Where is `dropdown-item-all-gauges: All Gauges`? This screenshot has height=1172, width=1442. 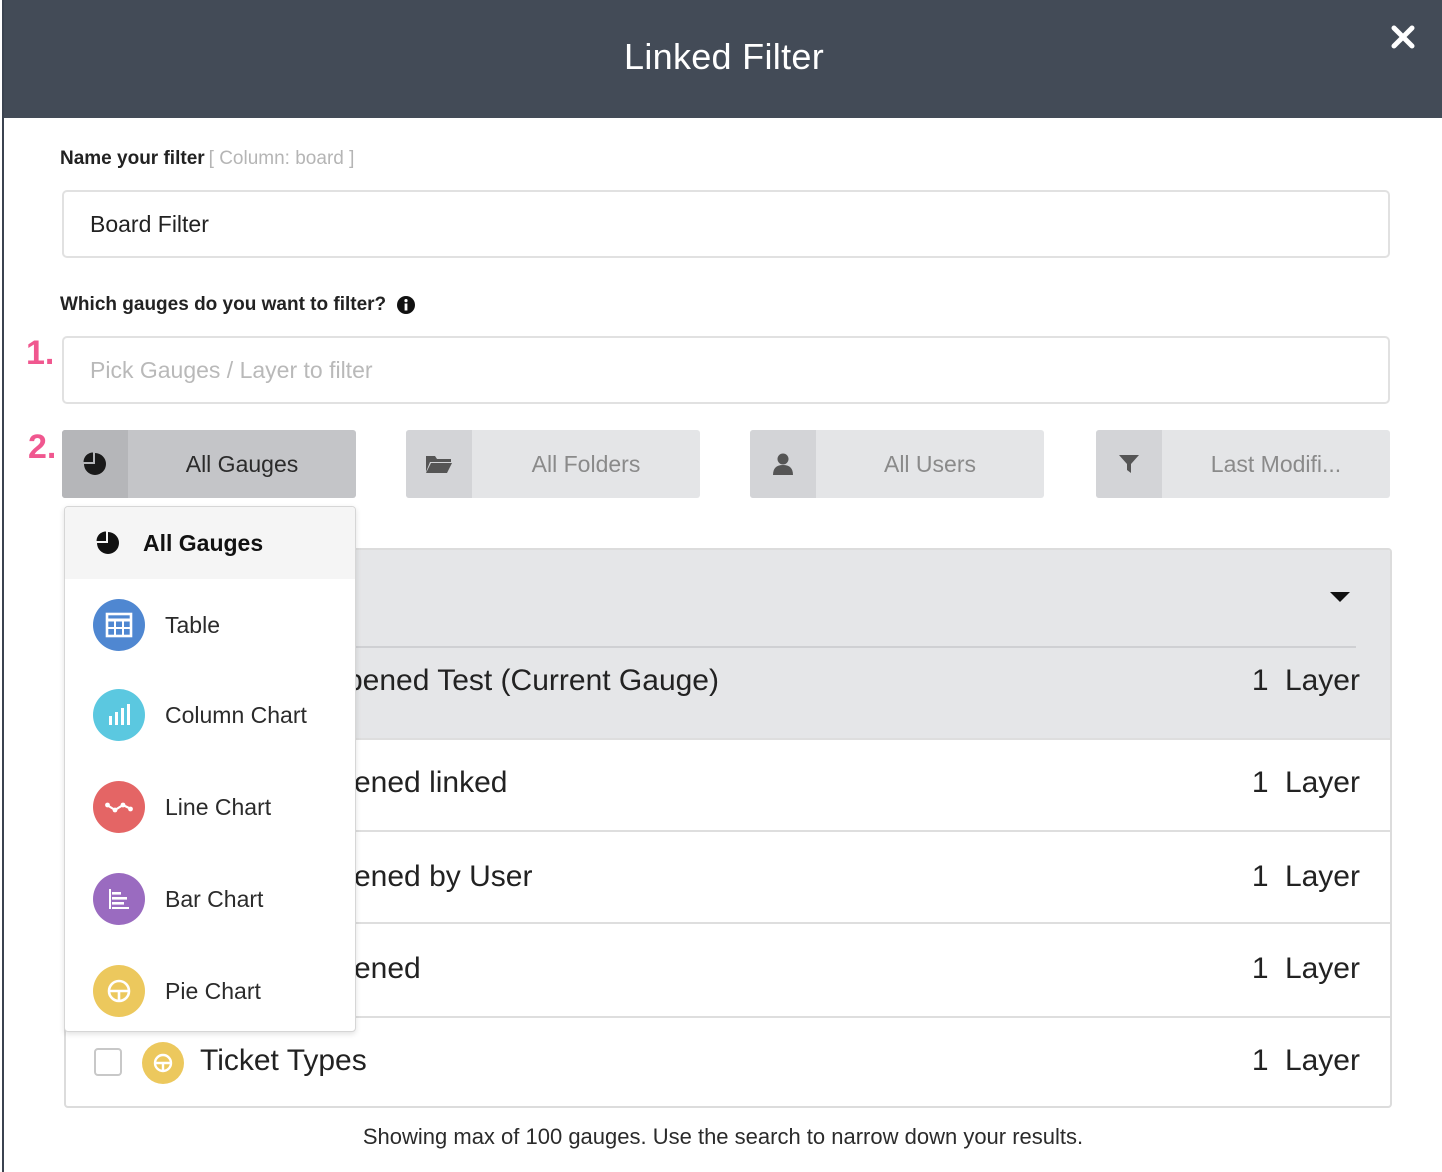
dropdown-item-all-gauges: All Gauges is located at coordinates (210, 543).